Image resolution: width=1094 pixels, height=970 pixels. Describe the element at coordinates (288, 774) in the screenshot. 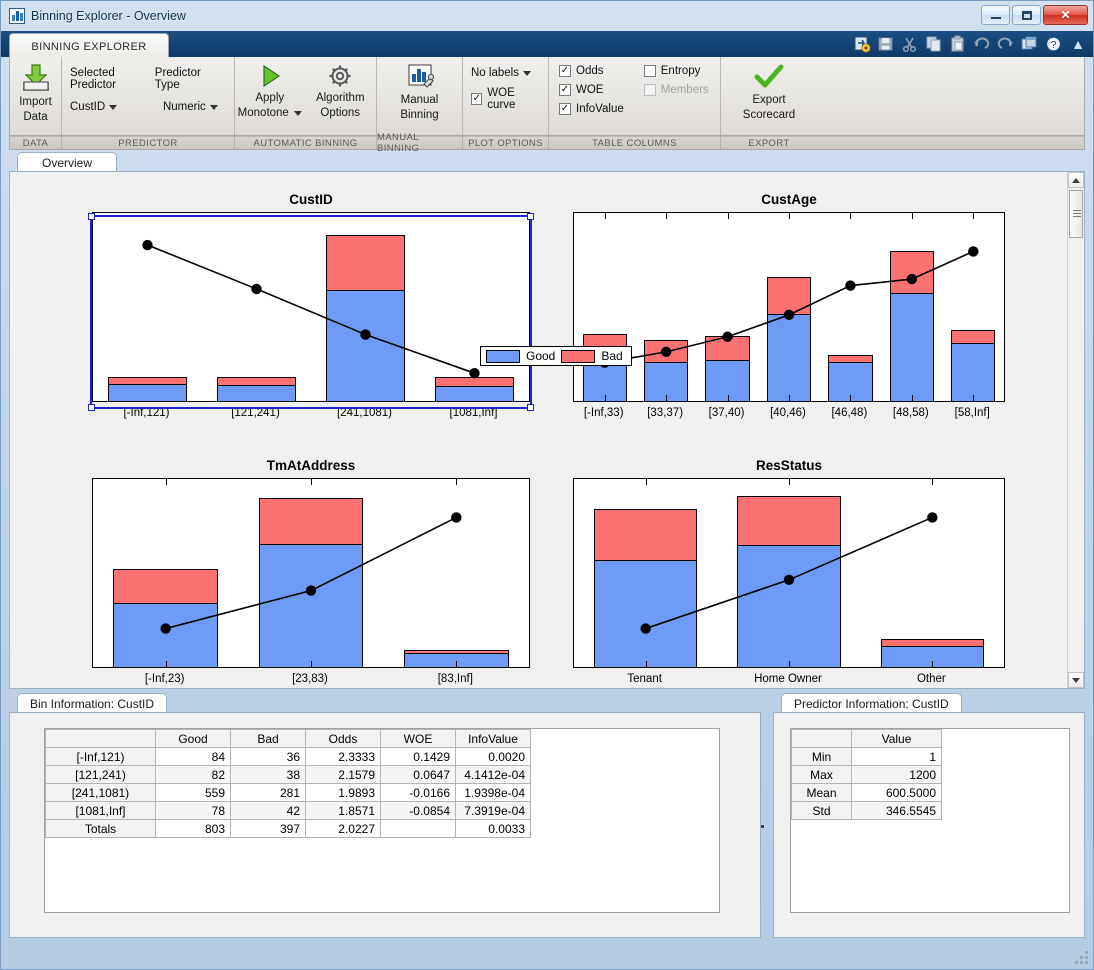

I see `table-row: [121,241) 82 38 2.1579 0.0647 4.1412e-04` at that location.